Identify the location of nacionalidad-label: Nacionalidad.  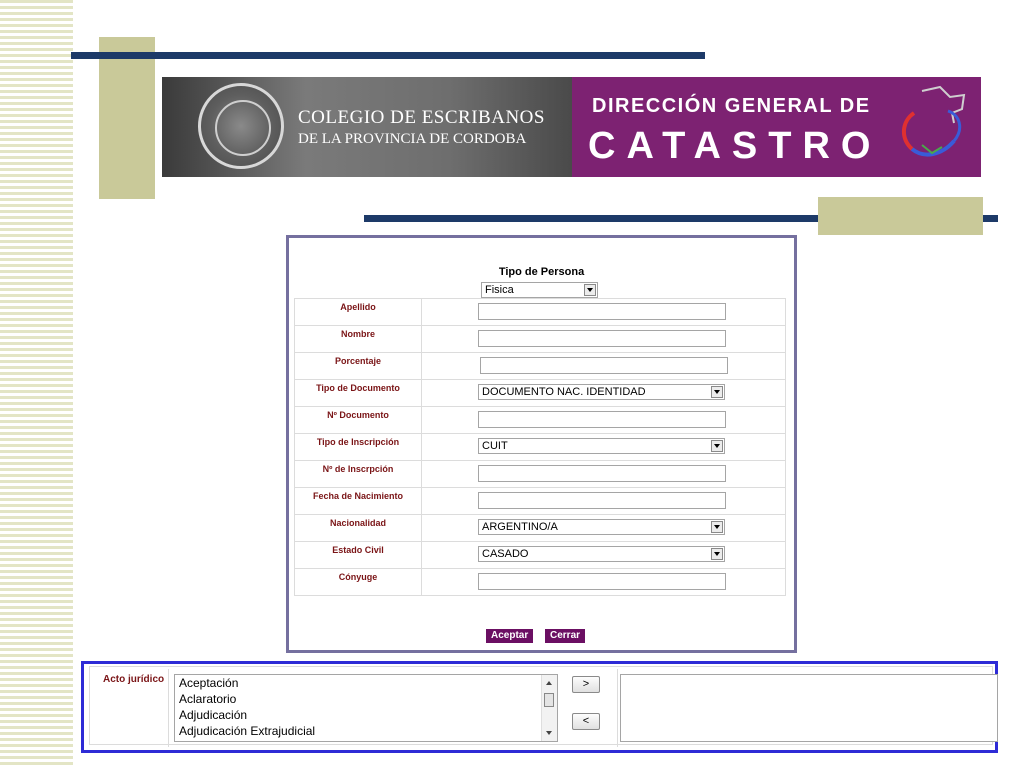
(358, 528).